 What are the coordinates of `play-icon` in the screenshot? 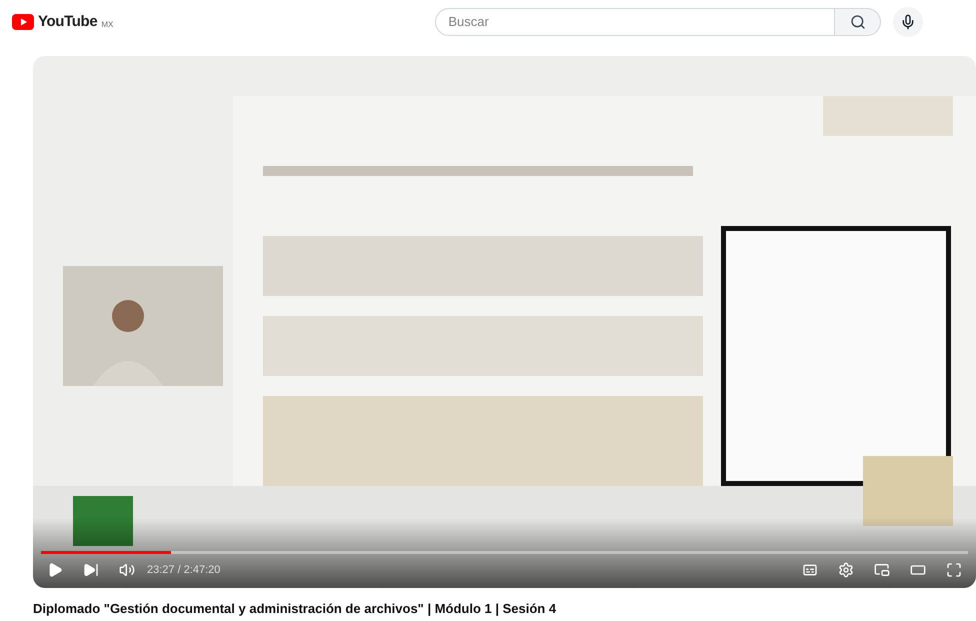 It's located at (55, 570).